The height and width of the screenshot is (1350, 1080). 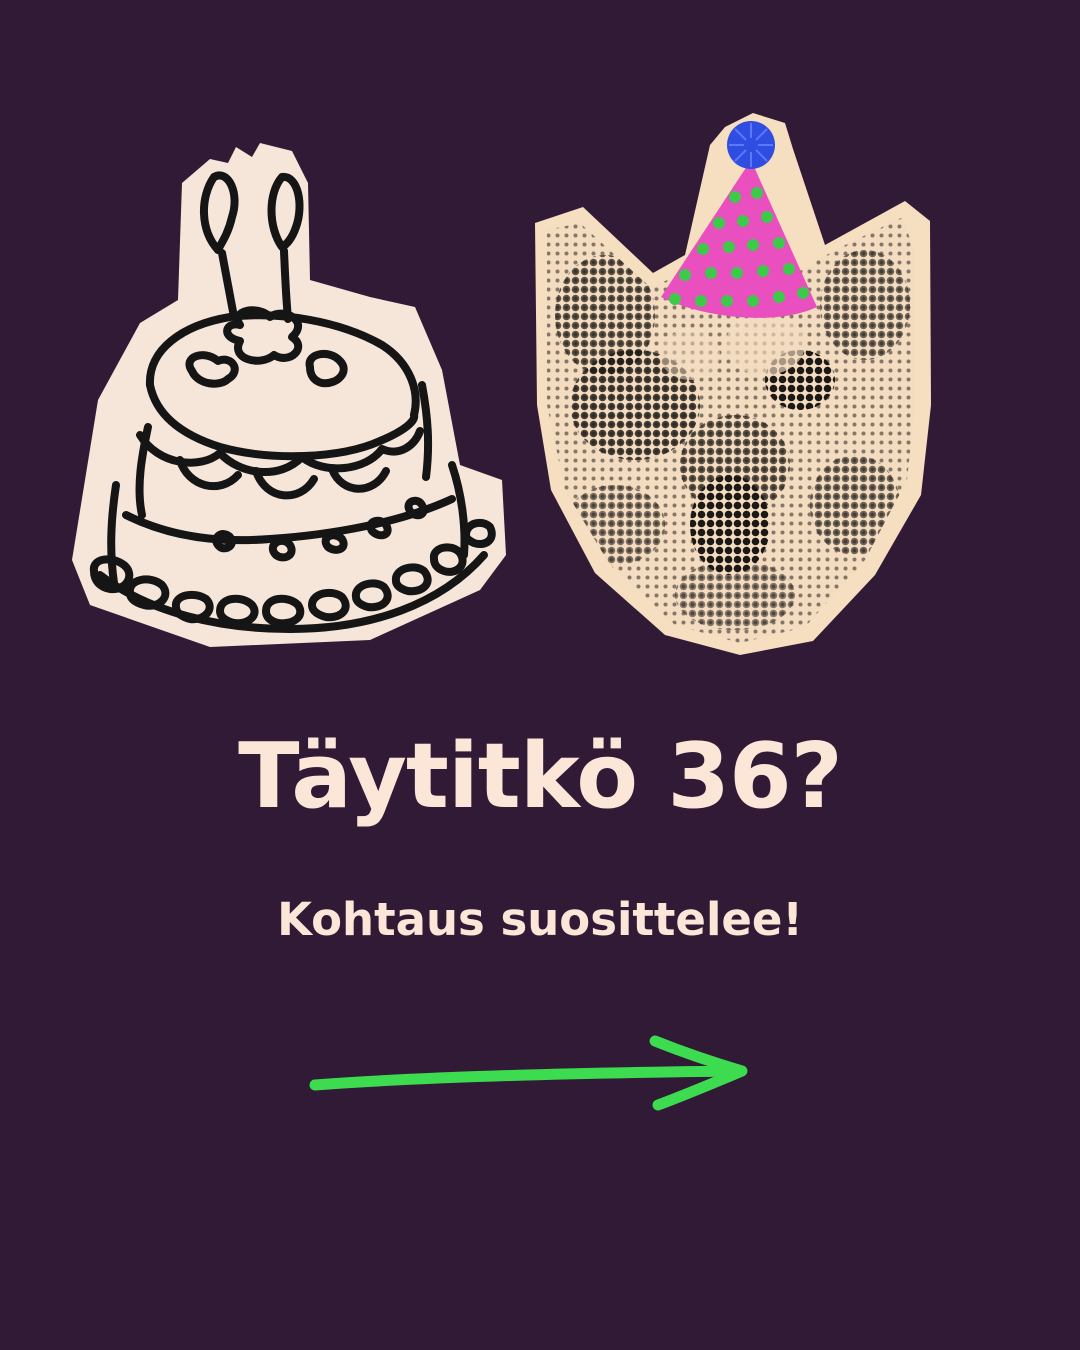 What do you see at coordinates (540, 776) in the screenshot?
I see `headline: Täytitkö 36?` at bounding box center [540, 776].